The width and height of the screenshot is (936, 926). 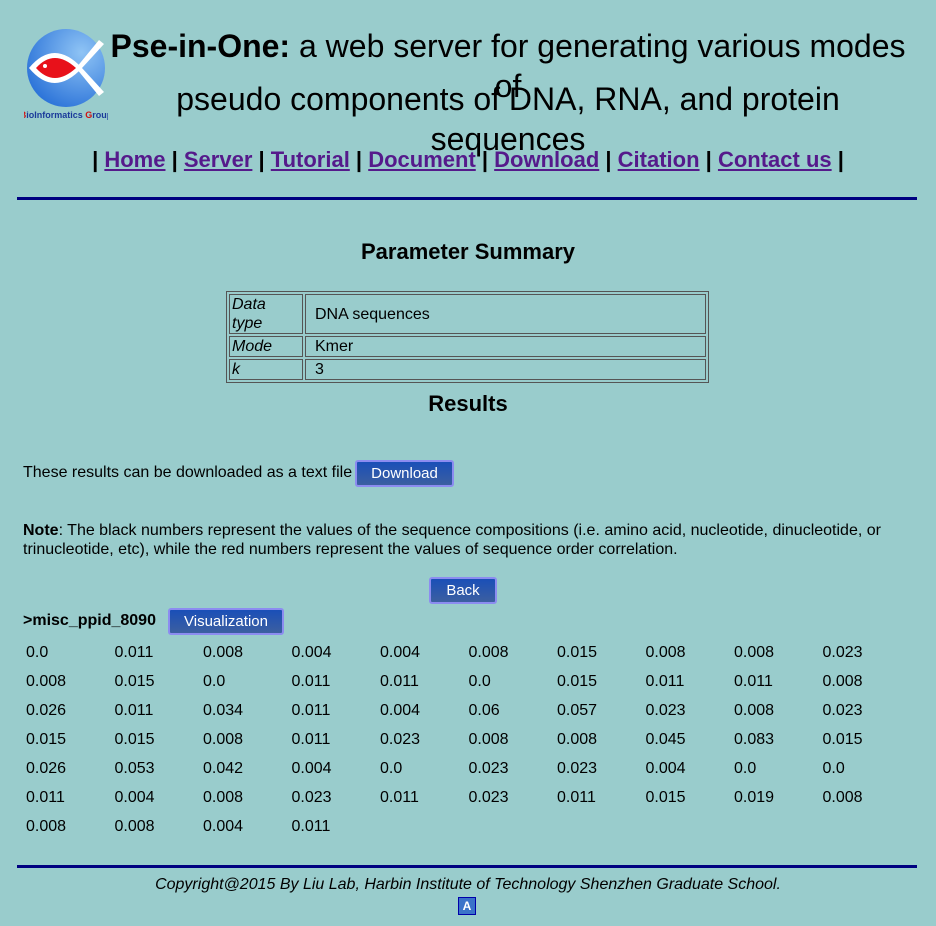 What do you see at coordinates (775, 159) in the screenshot?
I see `nav-contact: Contact us` at bounding box center [775, 159].